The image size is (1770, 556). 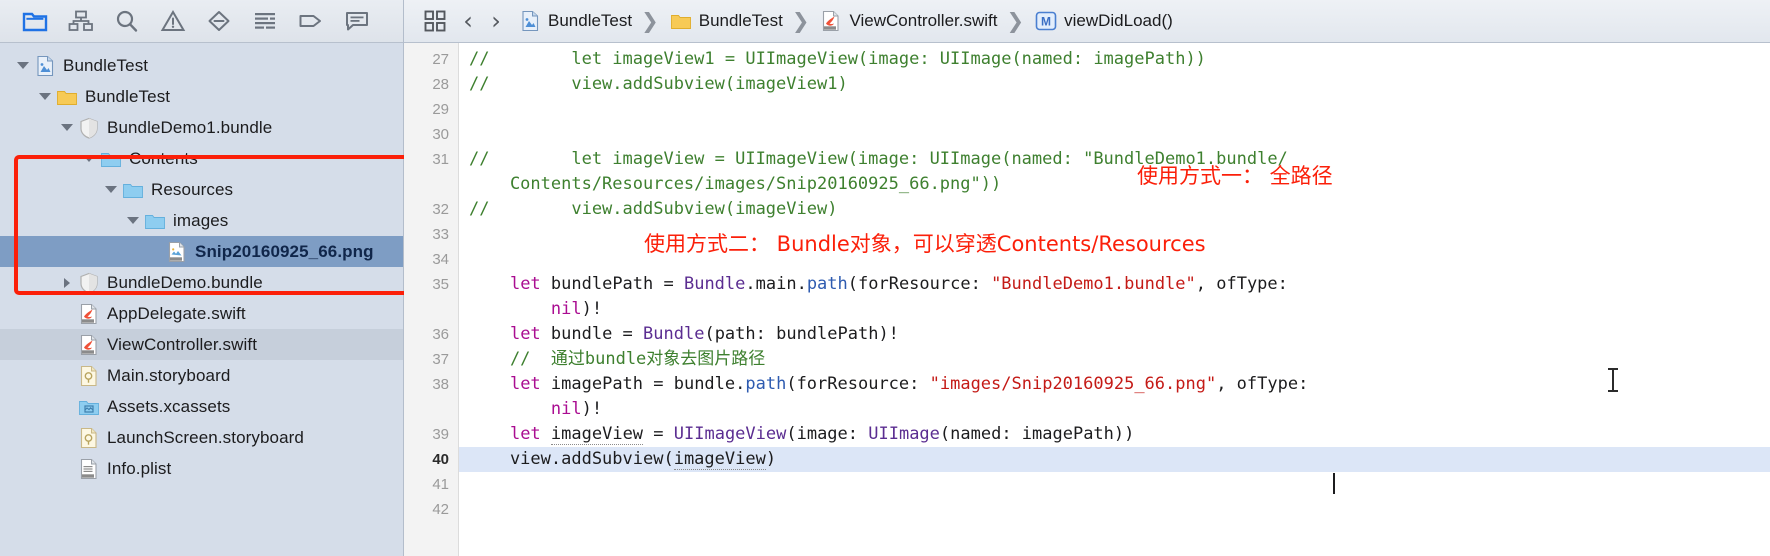 I want to click on search-icon, so click(x=127, y=21).